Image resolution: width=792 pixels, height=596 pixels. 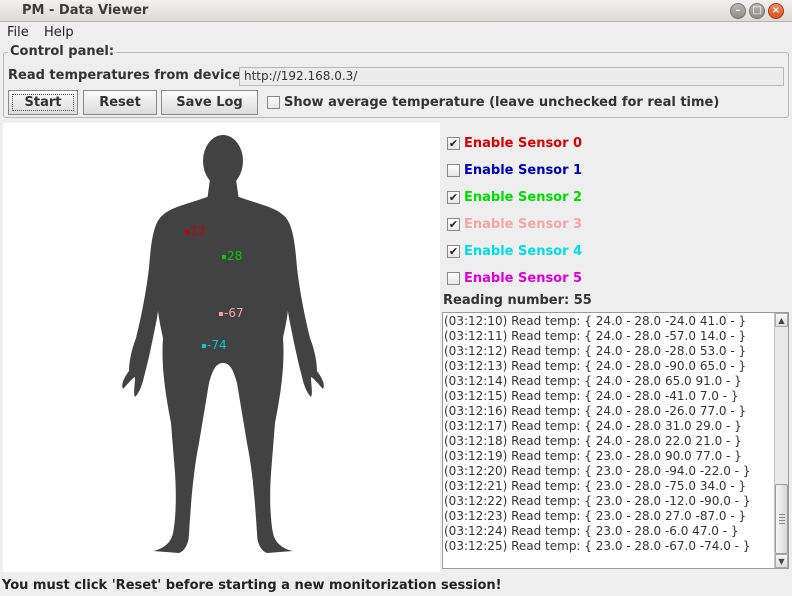 What do you see at coordinates (62, 51) in the screenshot?
I see `control-panel-title: Control panel:` at bounding box center [62, 51].